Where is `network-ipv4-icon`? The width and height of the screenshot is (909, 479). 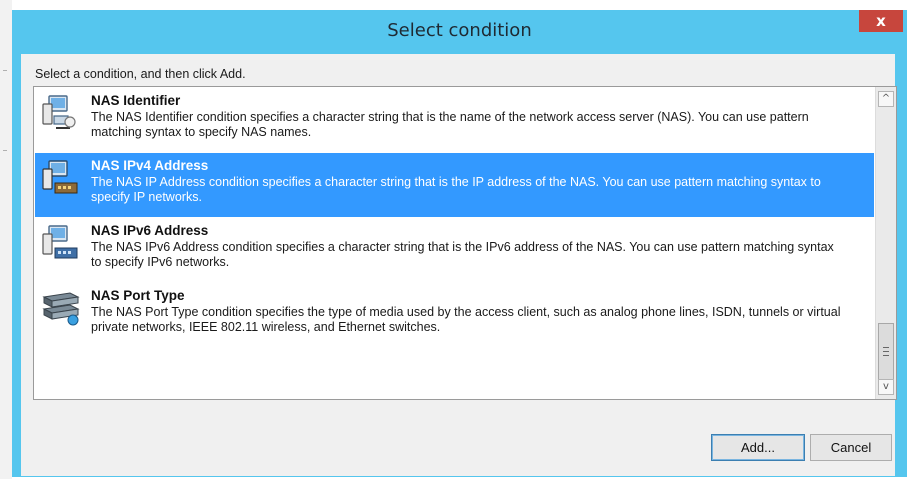 network-ipv4-icon is located at coordinates (60, 177).